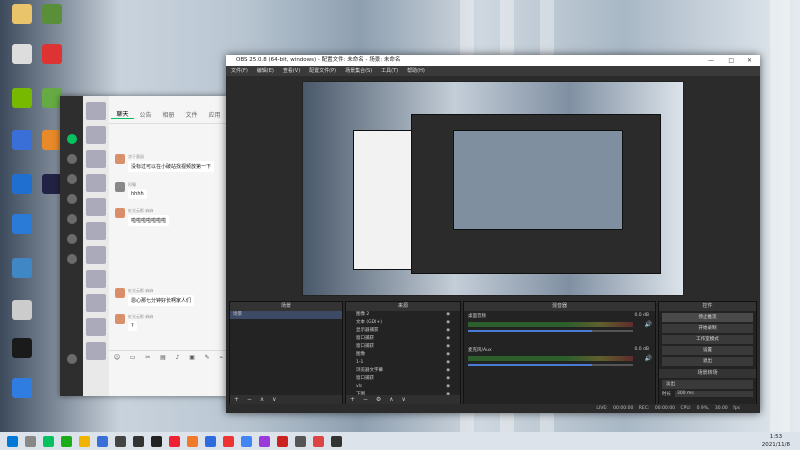  What do you see at coordinates (239, 71) in the screenshot?
I see `menu-file: 文件(F)` at bounding box center [239, 71].